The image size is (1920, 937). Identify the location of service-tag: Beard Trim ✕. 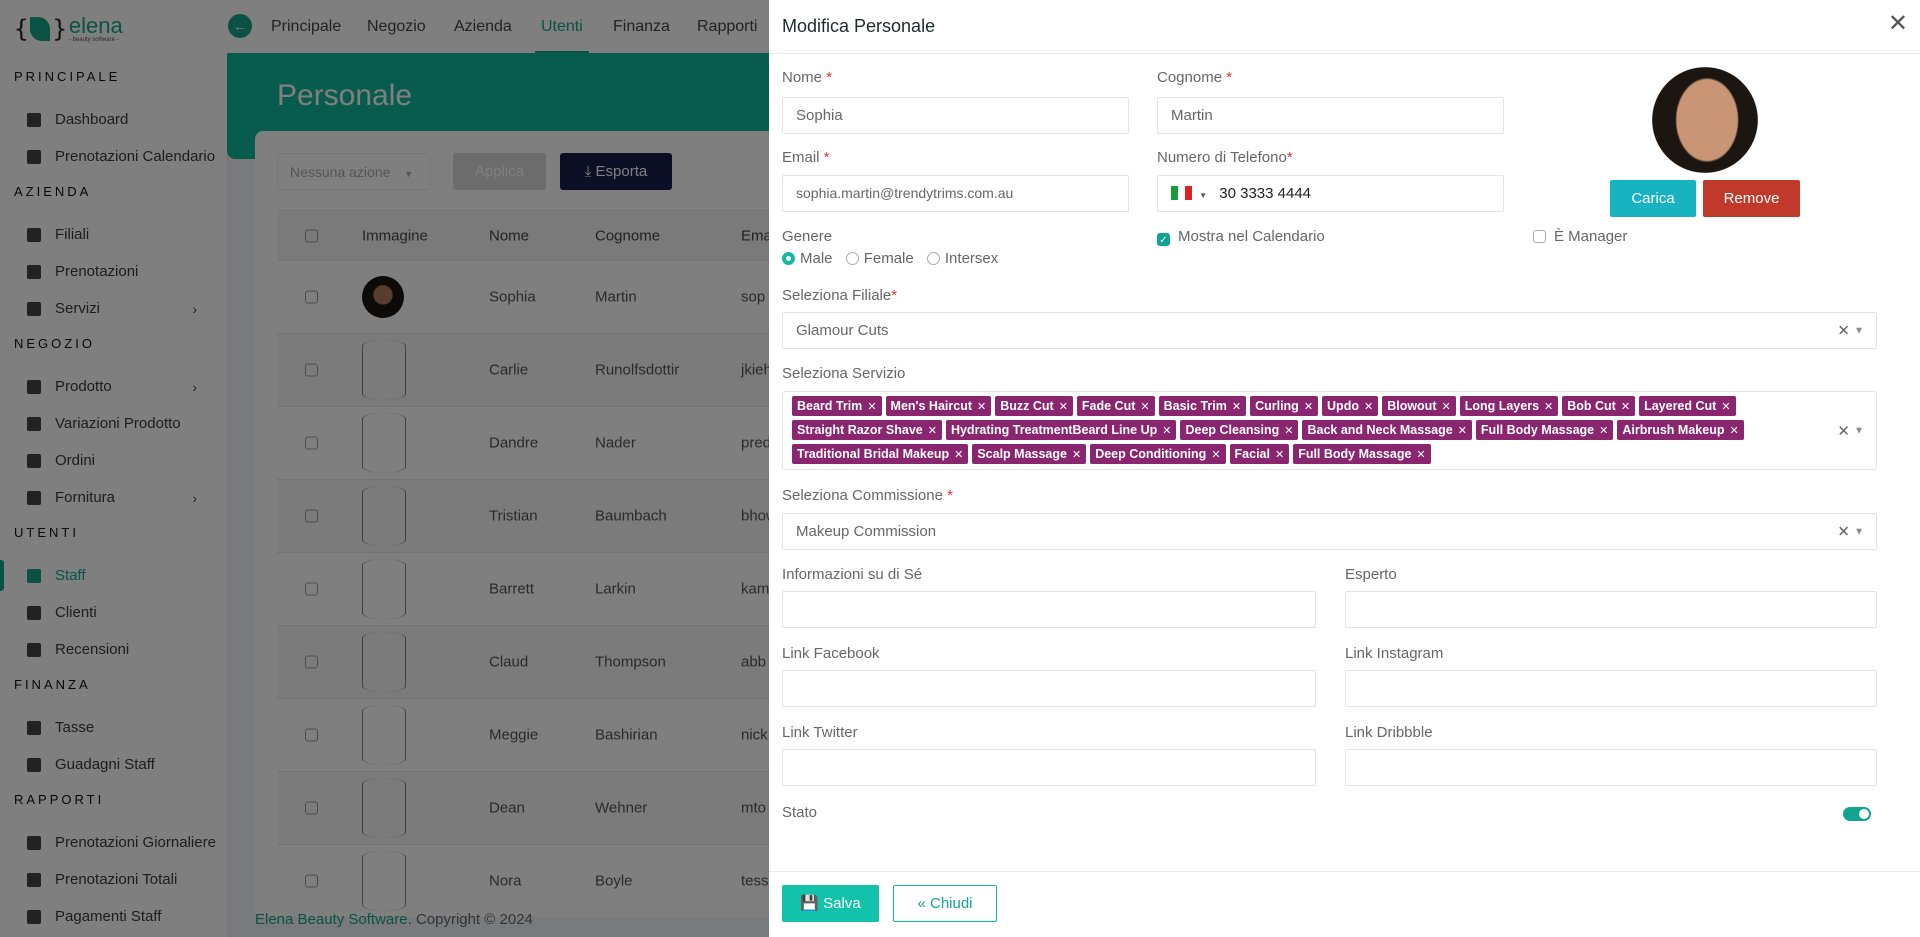
(837, 406).